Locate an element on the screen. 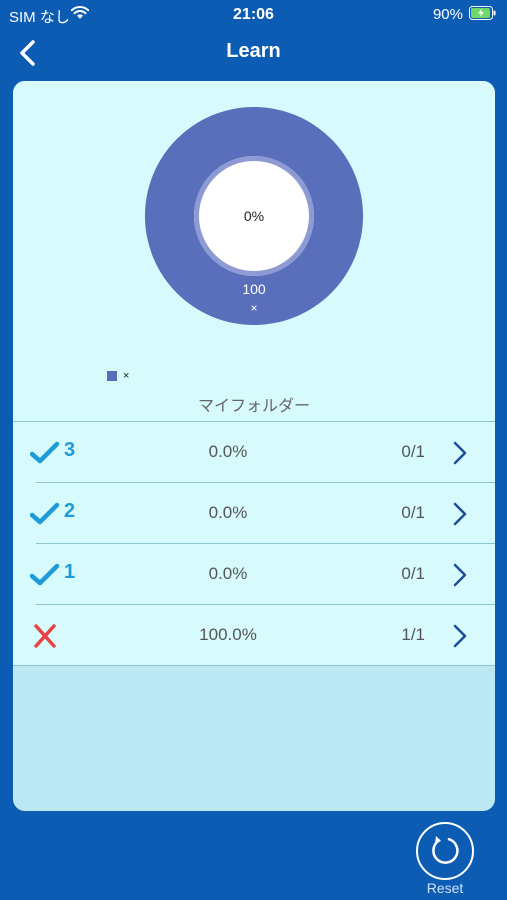  nav-bar: Learn is located at coordinates (253, 53).